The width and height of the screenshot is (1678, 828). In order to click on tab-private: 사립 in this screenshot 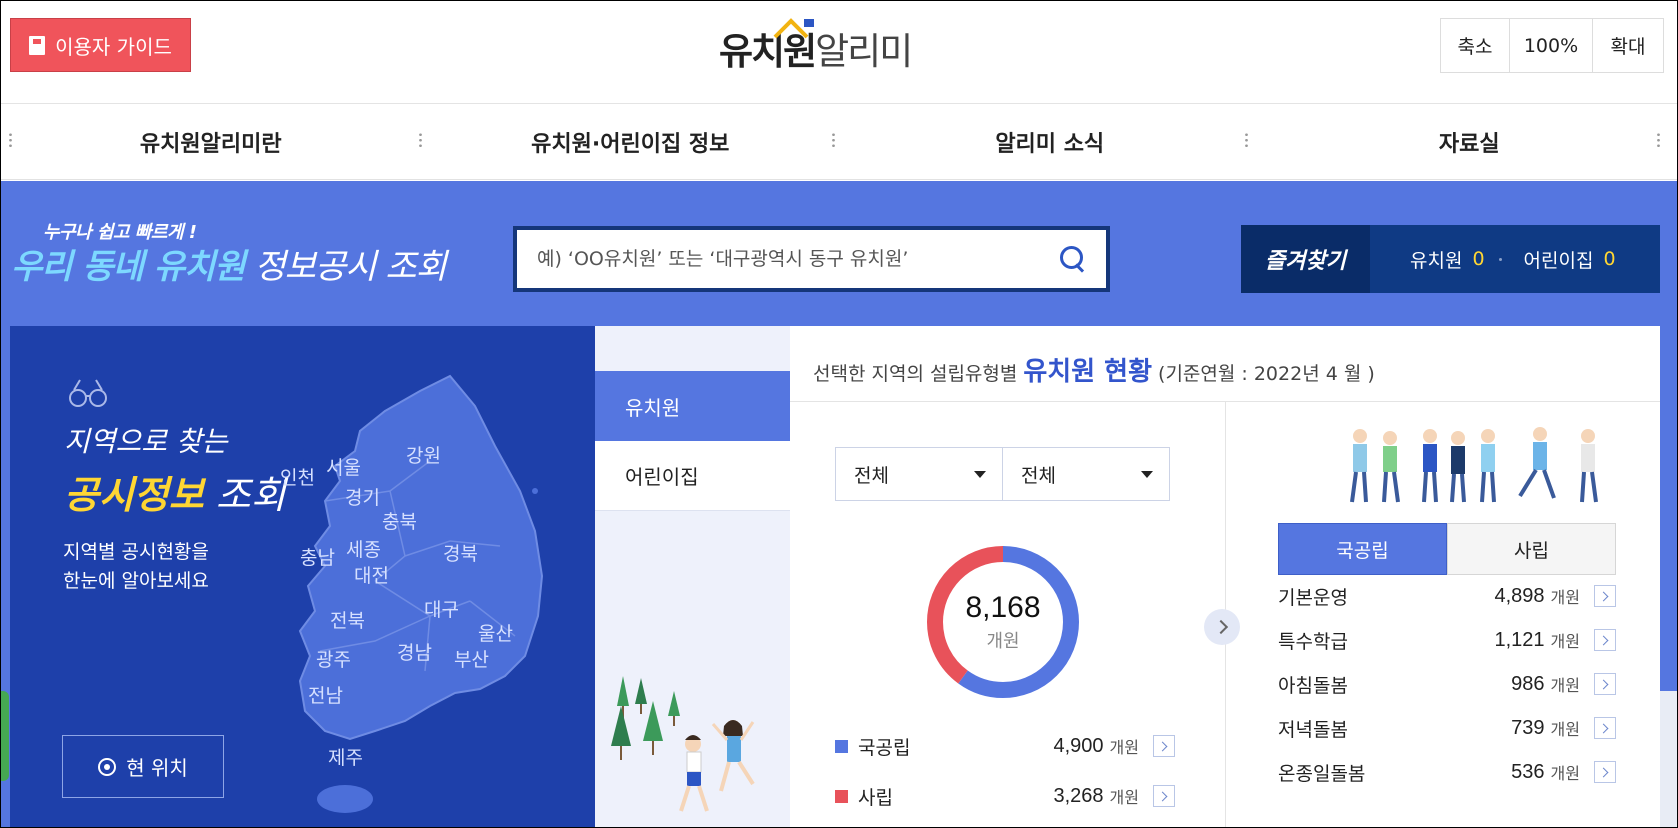, I will do `click(1531, 549)`.